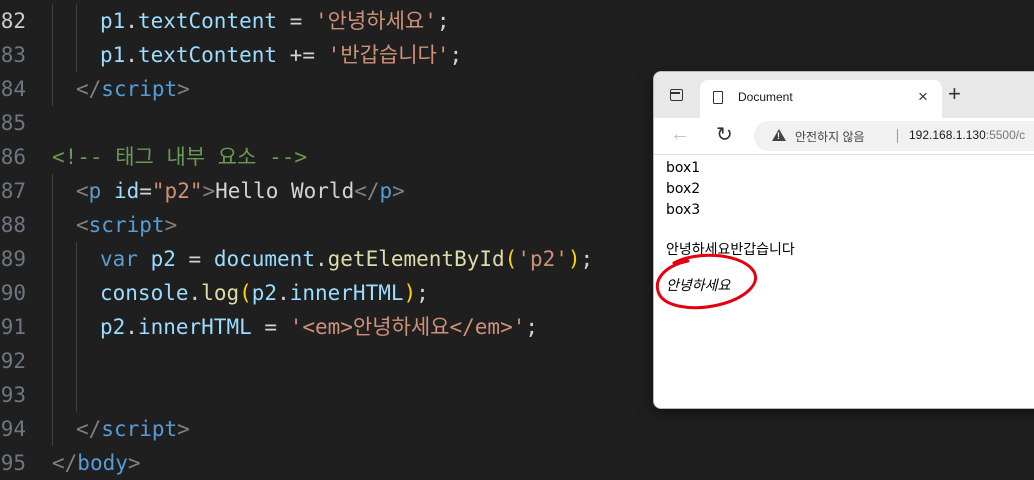  What do you see at coordinates (954, 94) in the screenshot?
I see `new-tab-button: +` at bounding box center [954, 94].